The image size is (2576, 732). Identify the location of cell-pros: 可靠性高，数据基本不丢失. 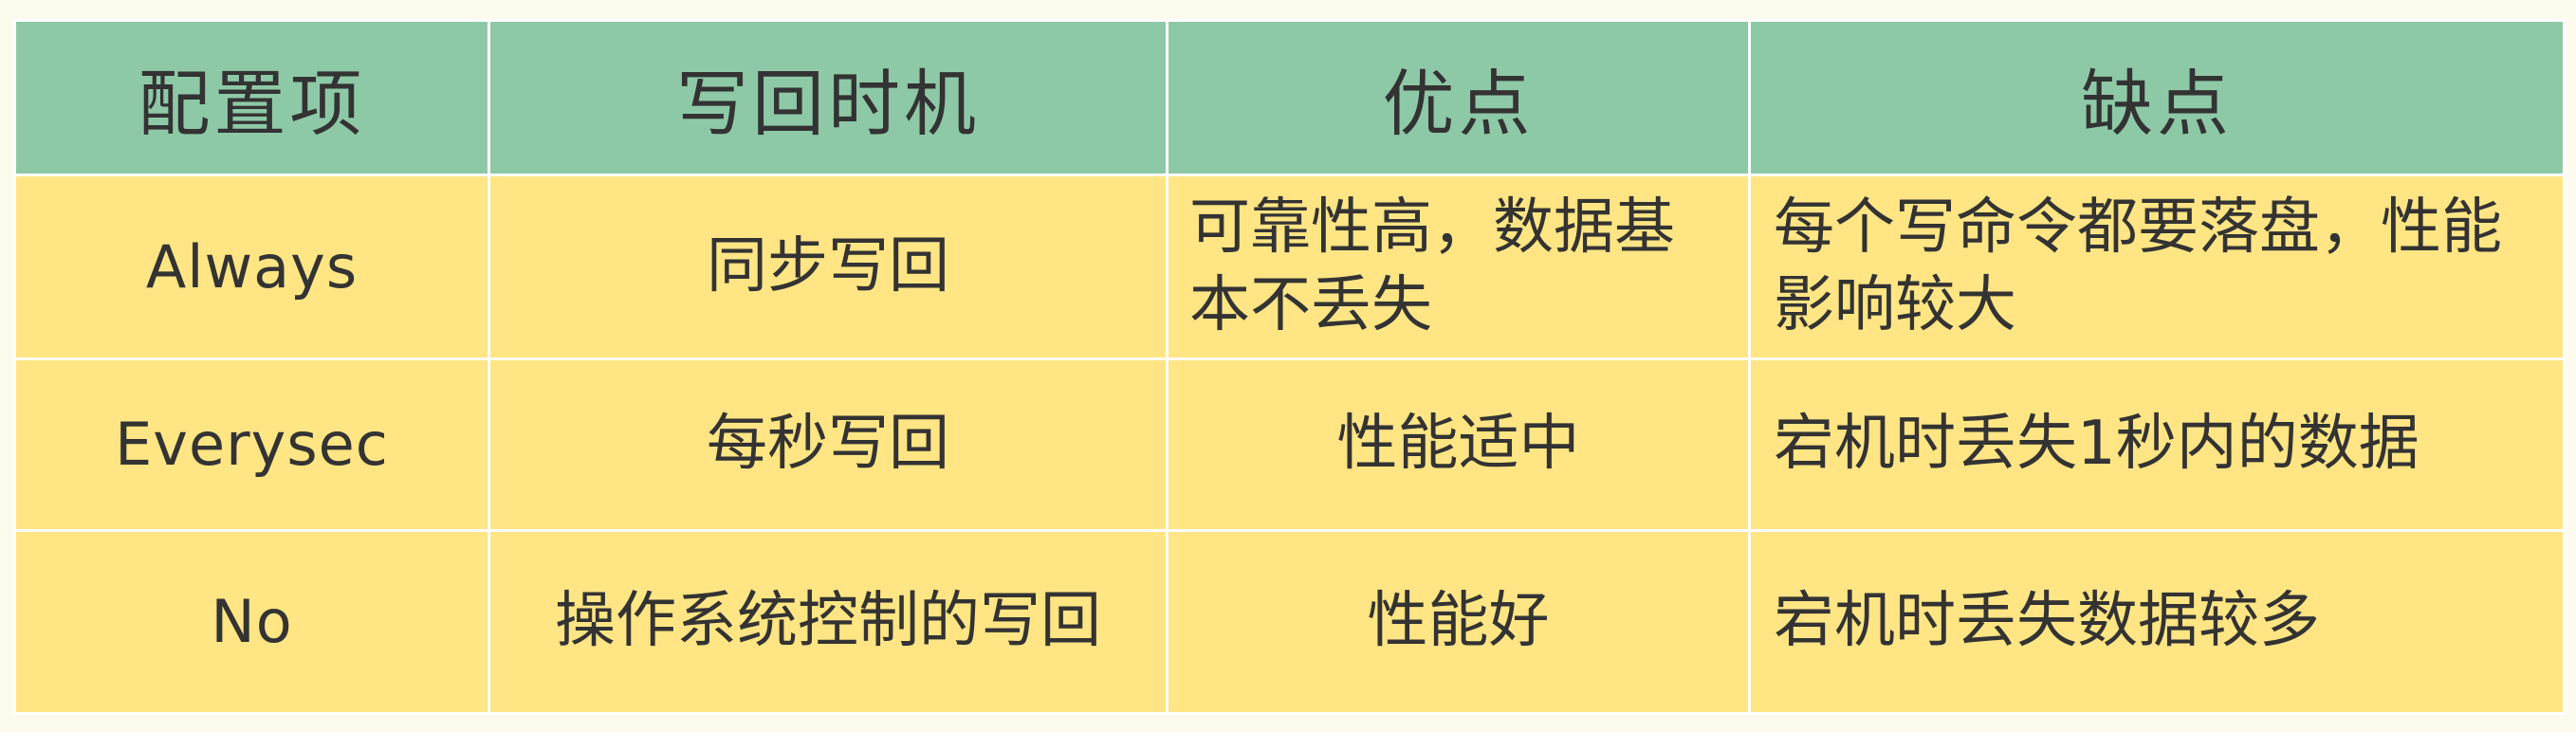
(1458, 267).